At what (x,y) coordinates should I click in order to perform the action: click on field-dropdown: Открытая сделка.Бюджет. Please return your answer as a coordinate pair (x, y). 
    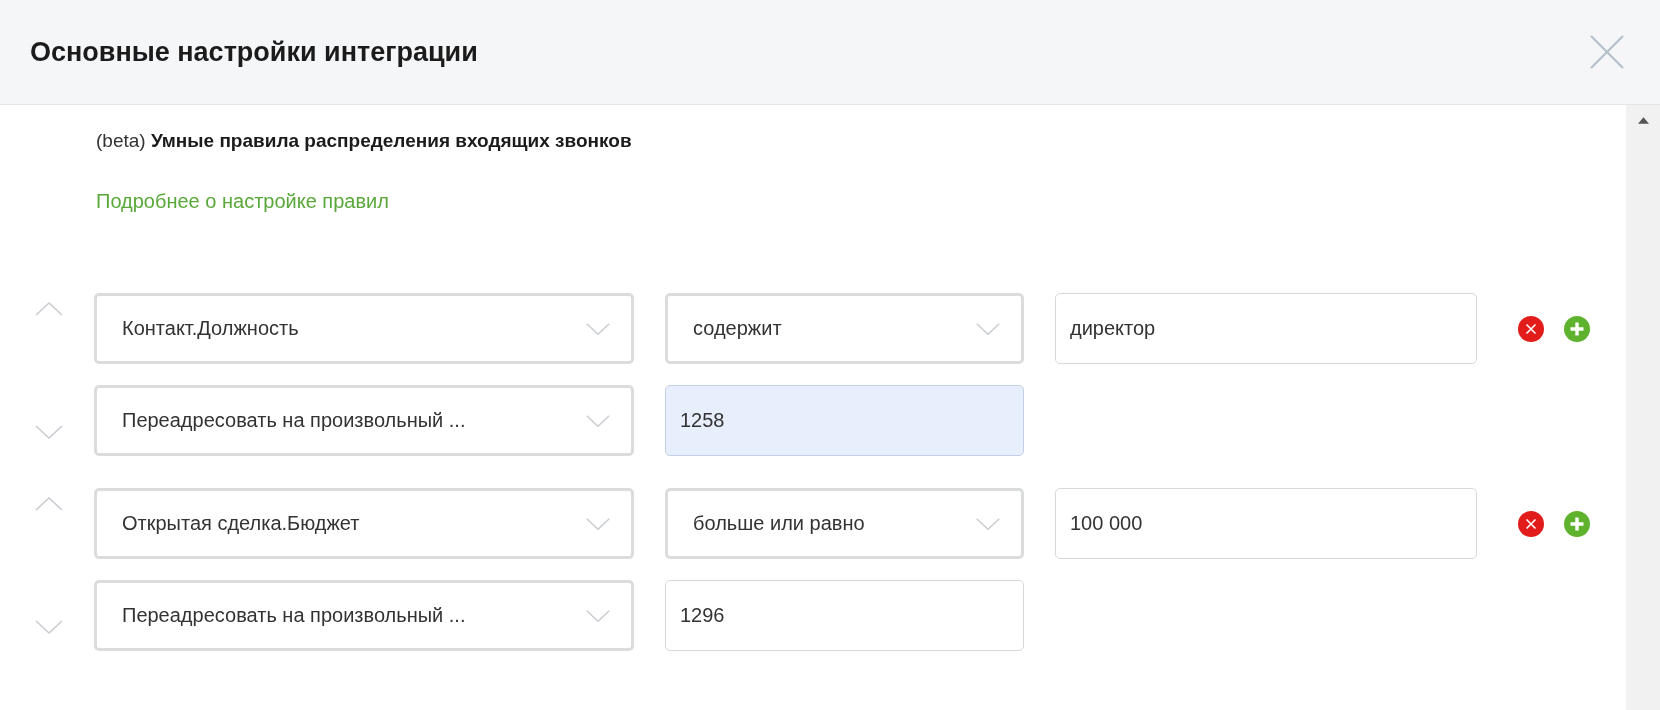
    Looking at the image, I should click on (364, 523).